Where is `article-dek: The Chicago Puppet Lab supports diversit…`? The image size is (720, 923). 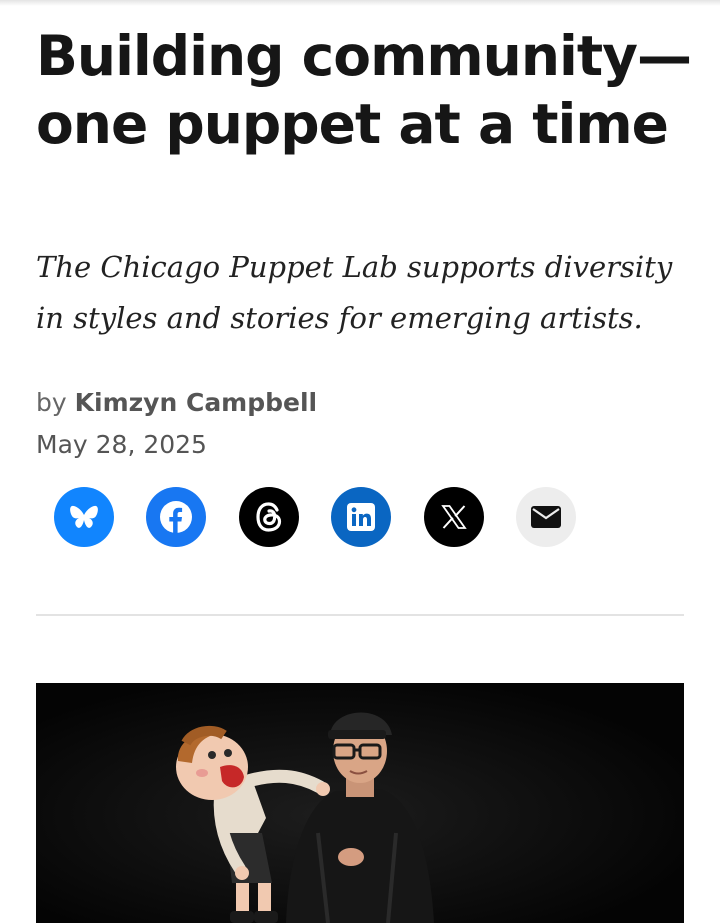
article-dek: The Chicago Puppet Lab supports diversit… is located at coordinates (354, 292).